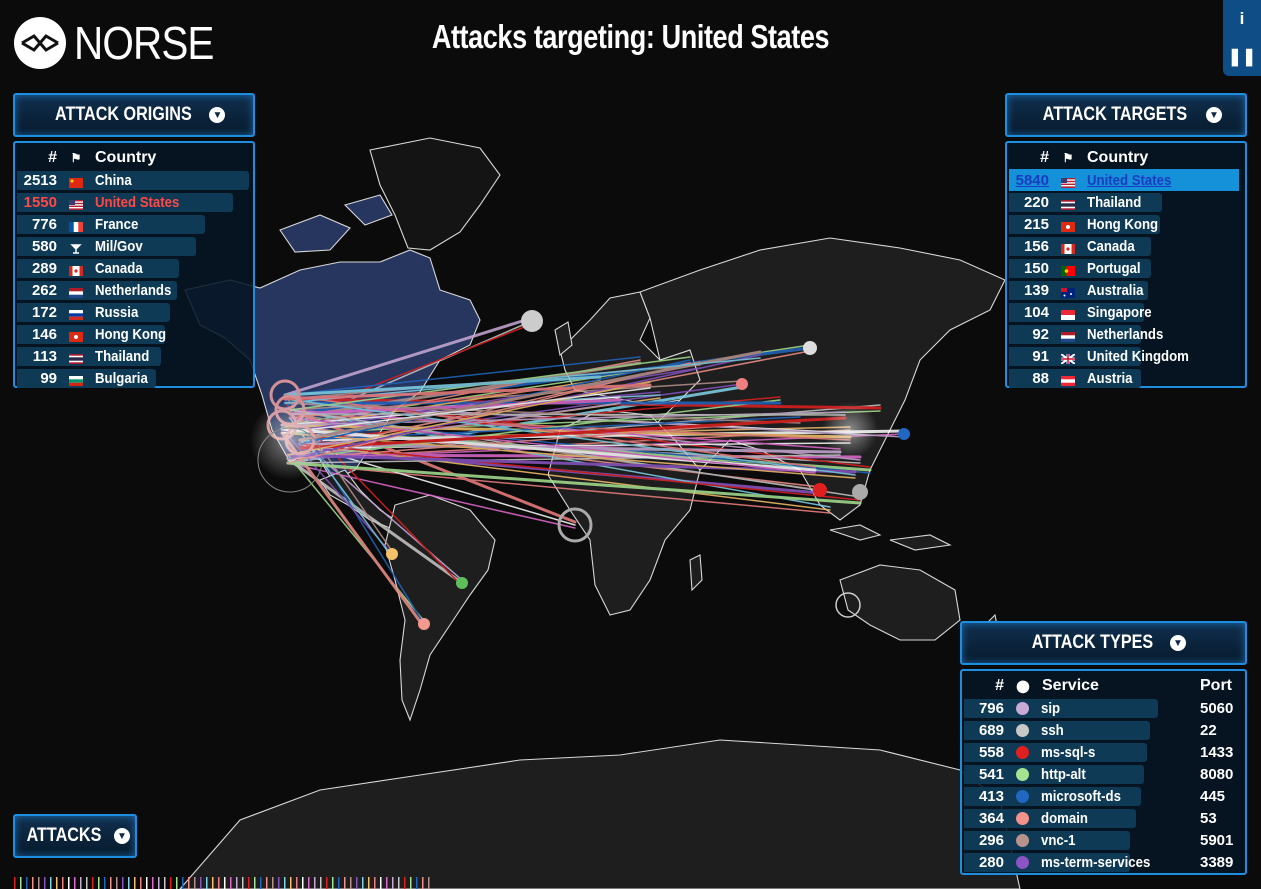 The image size is (1261, 889). Describe the element at coordinates (76, 158) in the screenshot. I see `flag-column-icon: ⚑` at that location.